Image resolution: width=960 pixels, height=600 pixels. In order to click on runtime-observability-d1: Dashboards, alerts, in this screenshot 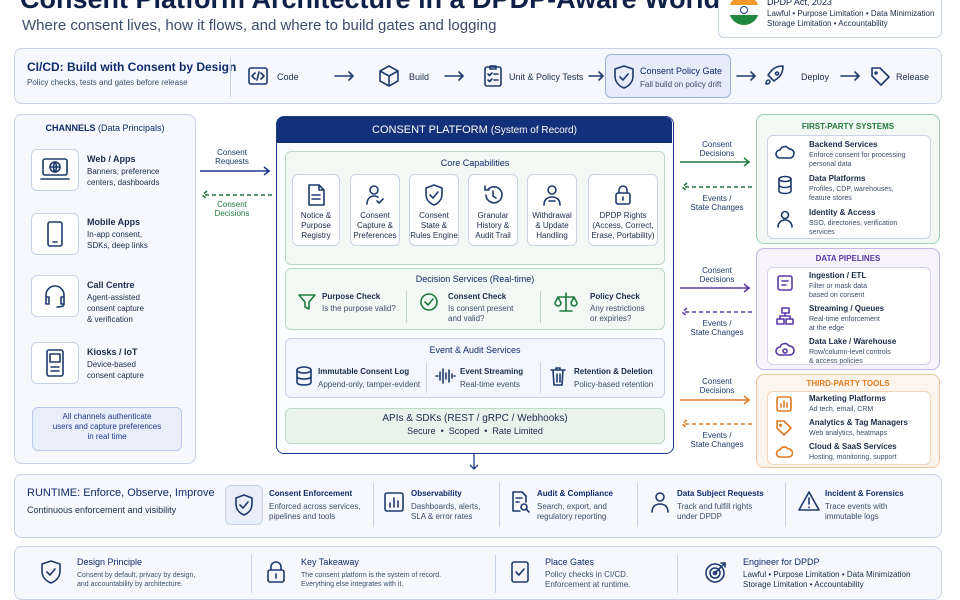, I will do `click(446, 506)`.